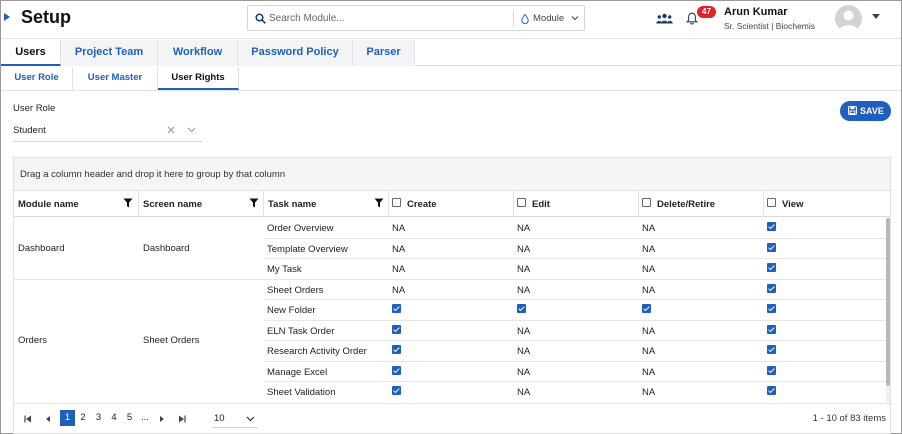  I want to click on col-view: View, so click(827, 204).